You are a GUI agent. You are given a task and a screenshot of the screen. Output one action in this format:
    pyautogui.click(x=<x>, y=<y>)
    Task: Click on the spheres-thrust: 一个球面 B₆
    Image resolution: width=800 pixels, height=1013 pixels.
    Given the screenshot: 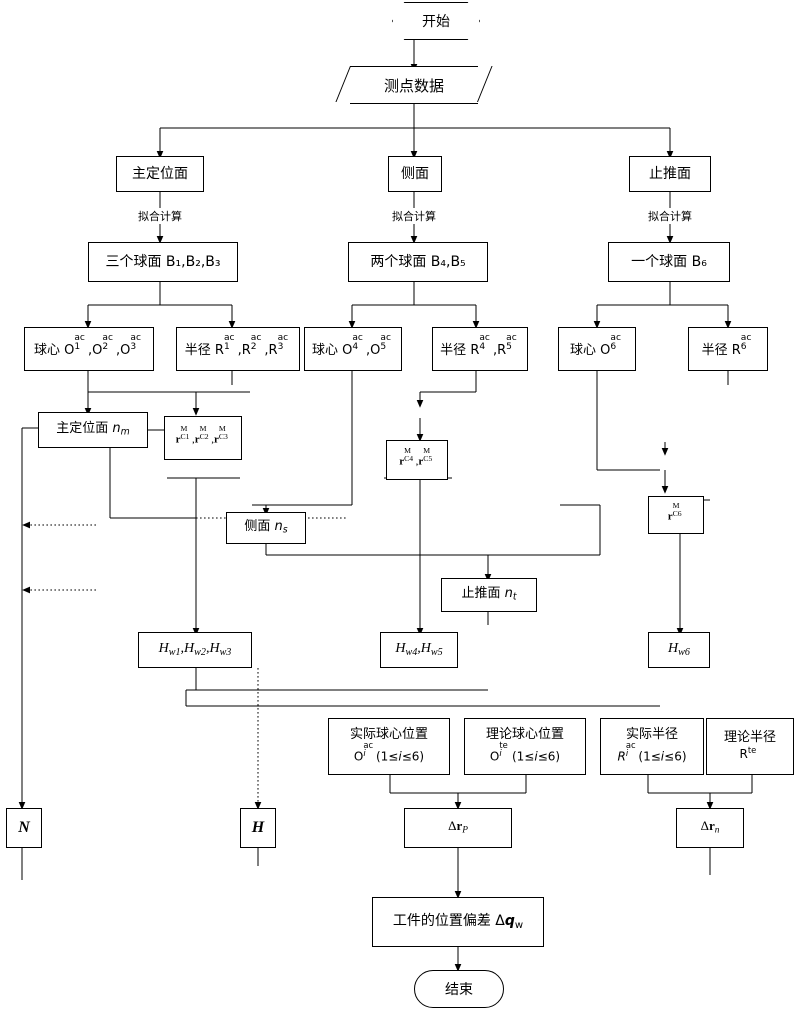 What is the action you would take?
    pyautogui.click(x=669, y=262)
    